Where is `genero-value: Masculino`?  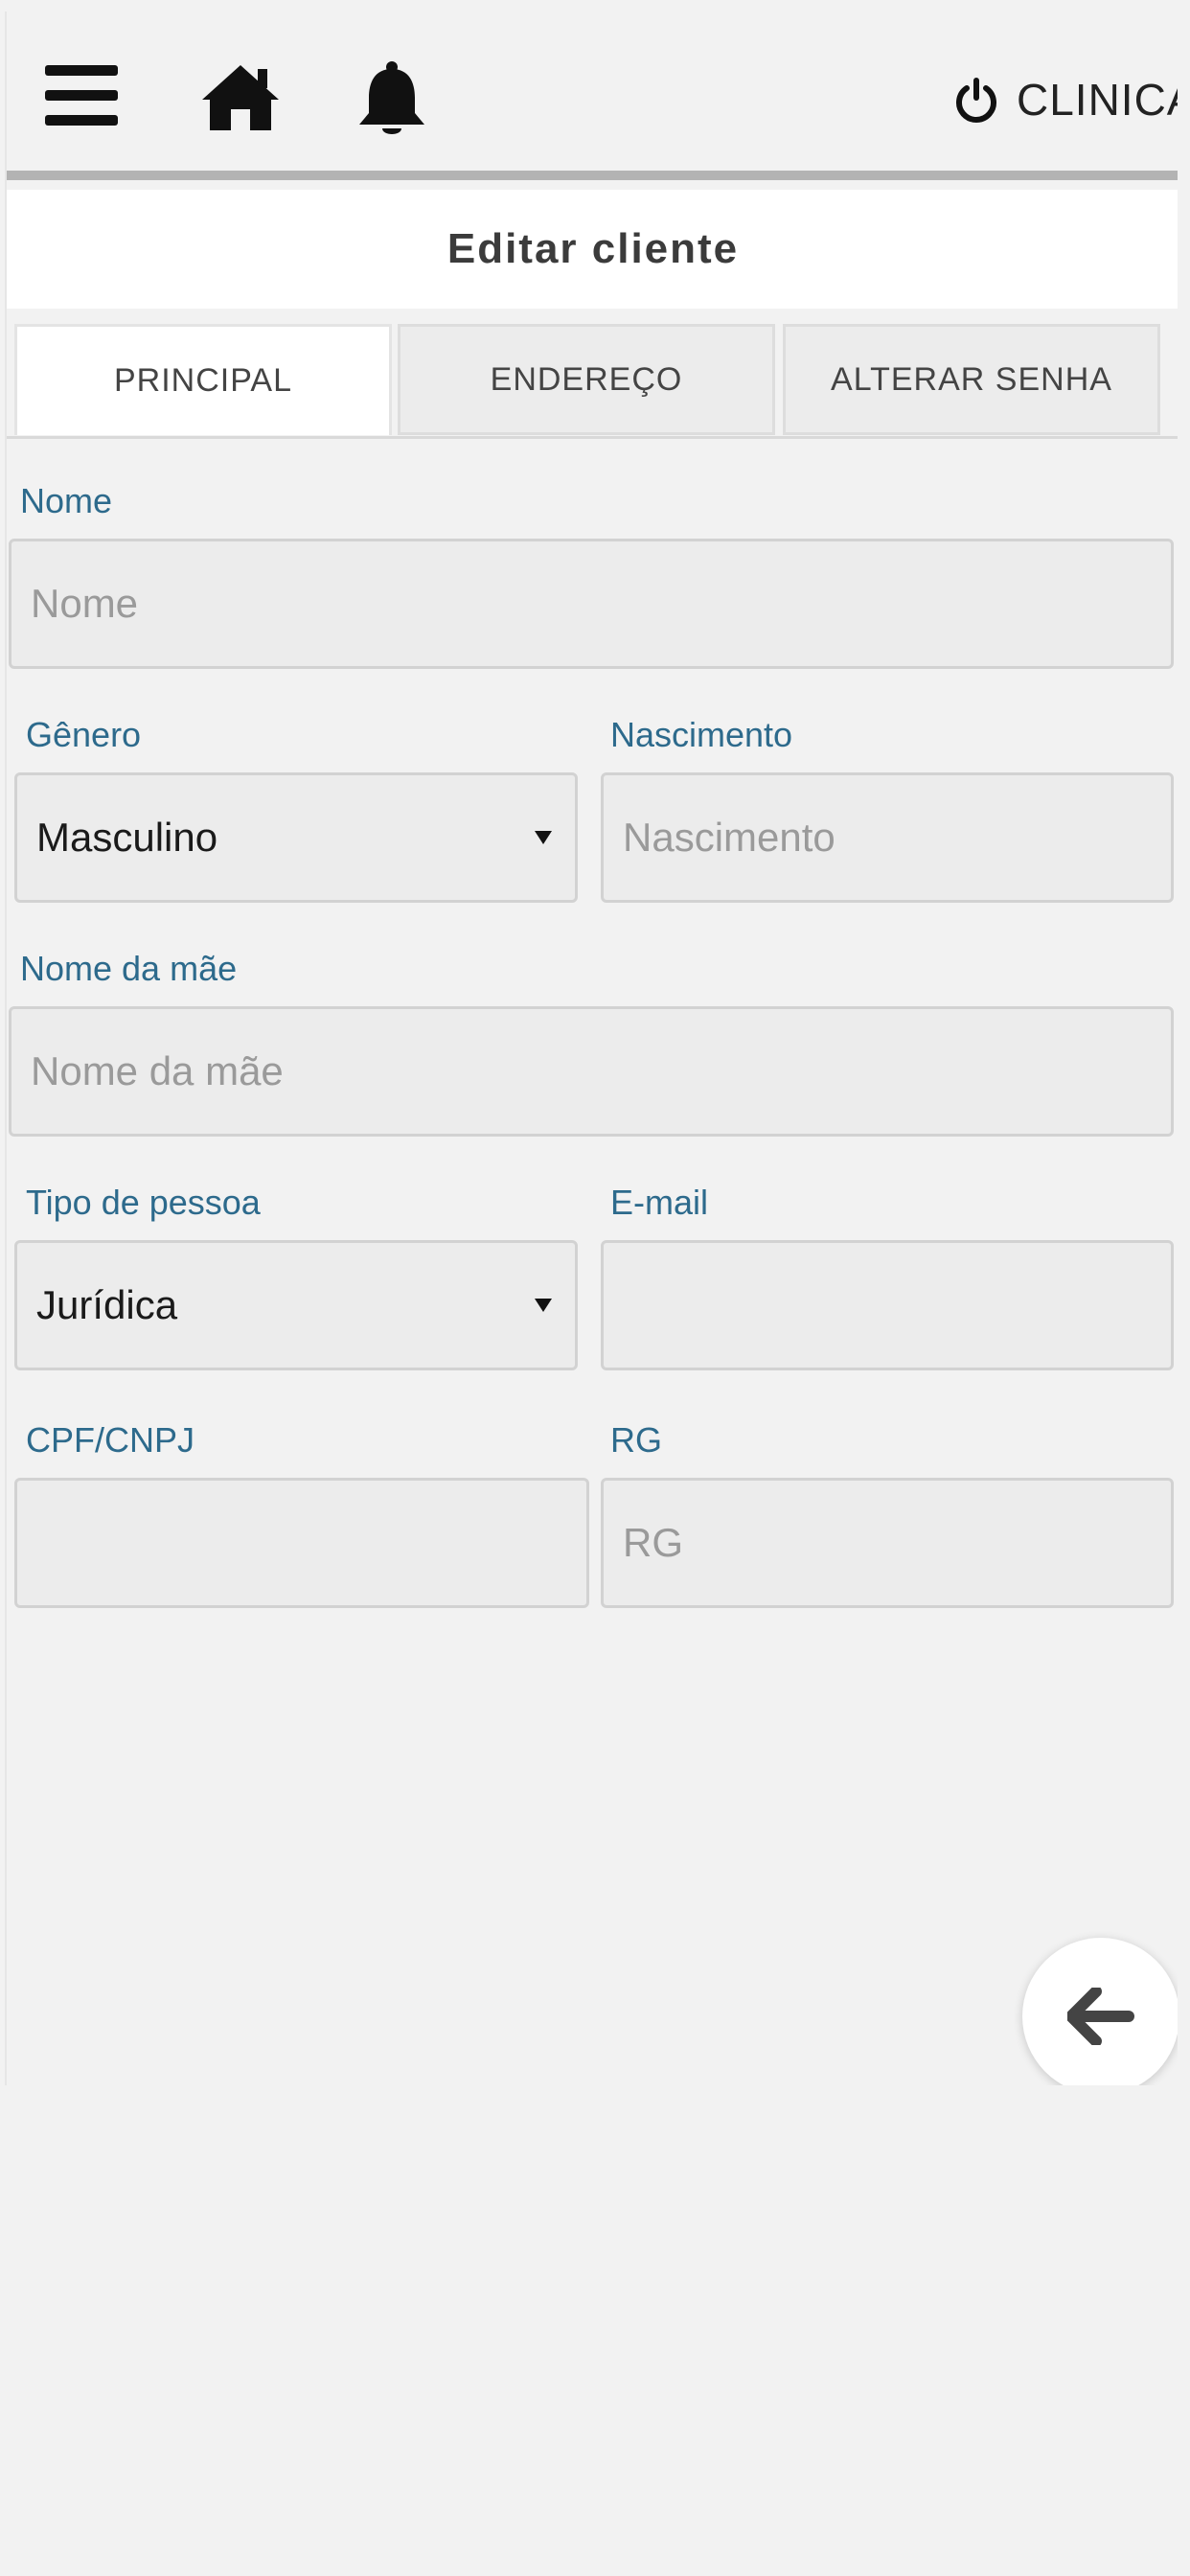
genero-value: Masculino is located at coordinates (127, 837).